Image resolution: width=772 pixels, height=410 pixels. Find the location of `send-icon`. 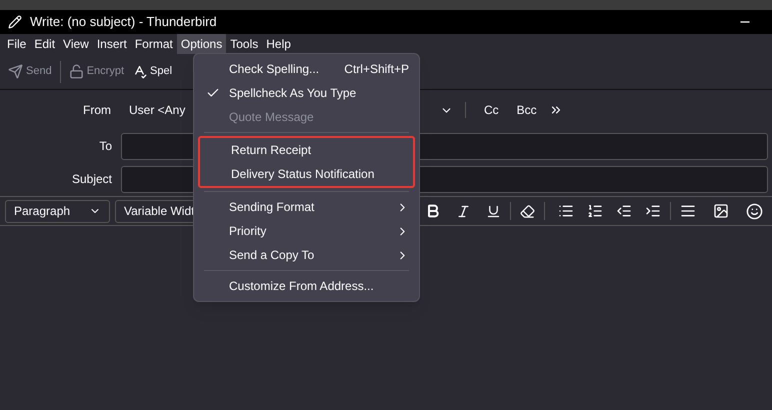

send-icon is located at coordinates (15, 71).